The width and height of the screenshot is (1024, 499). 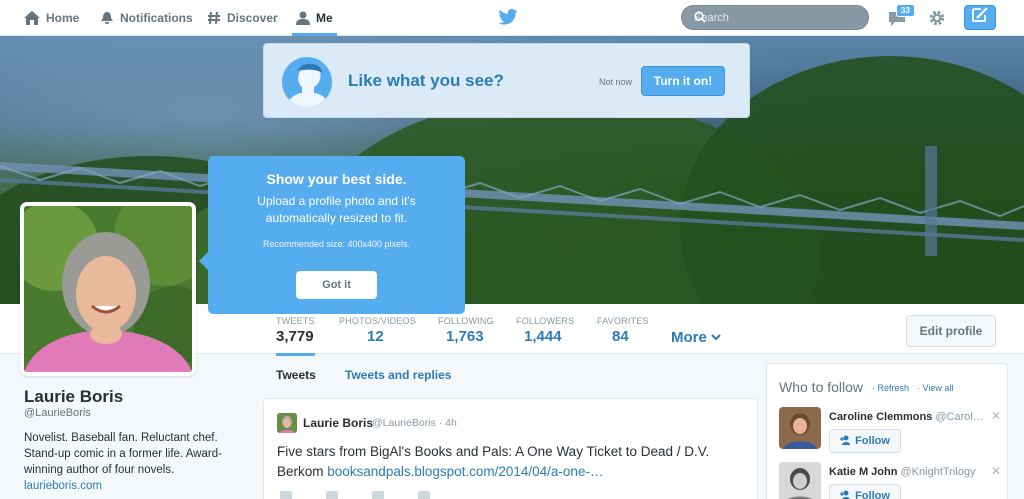 I want to click on not-now-link: Not now, so click(x=615, y=82).